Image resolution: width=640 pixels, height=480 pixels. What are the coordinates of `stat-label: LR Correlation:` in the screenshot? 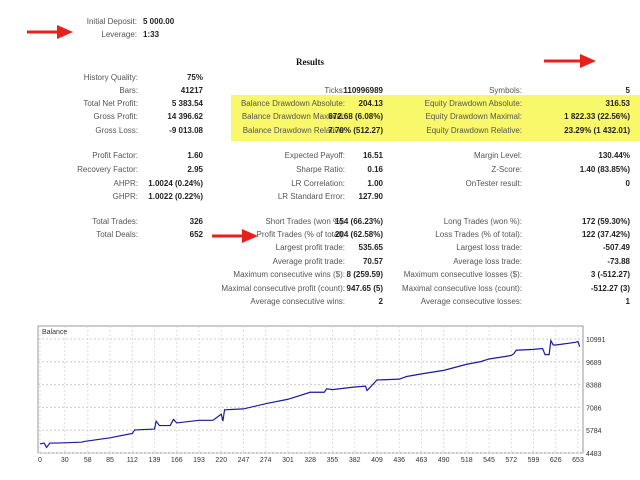 It's located at (318, 183).